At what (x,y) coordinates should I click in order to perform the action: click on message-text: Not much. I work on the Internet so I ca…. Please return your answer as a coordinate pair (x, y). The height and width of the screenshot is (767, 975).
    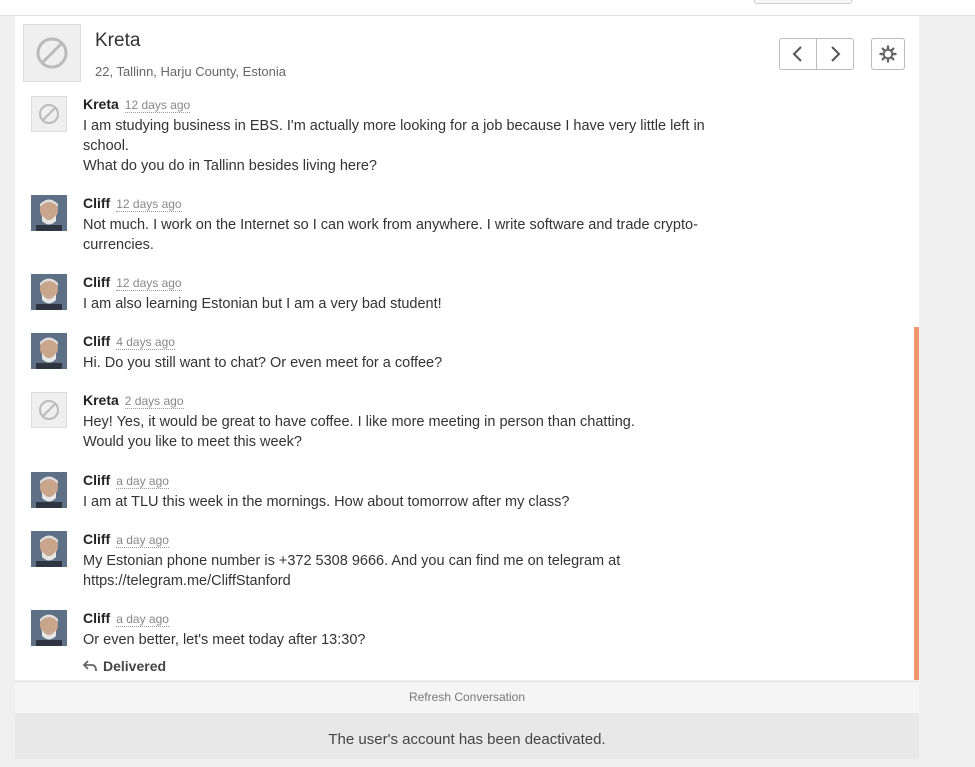
    Looking at the image, I should click on (390, 235).